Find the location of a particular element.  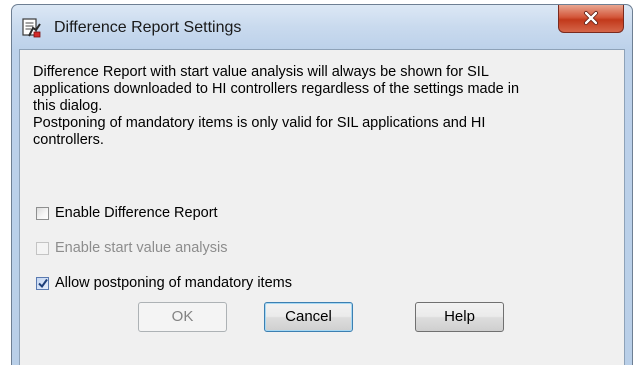

allow-postponing-label: Allow postponing of mandatory items is located at coordinates (173, 283).